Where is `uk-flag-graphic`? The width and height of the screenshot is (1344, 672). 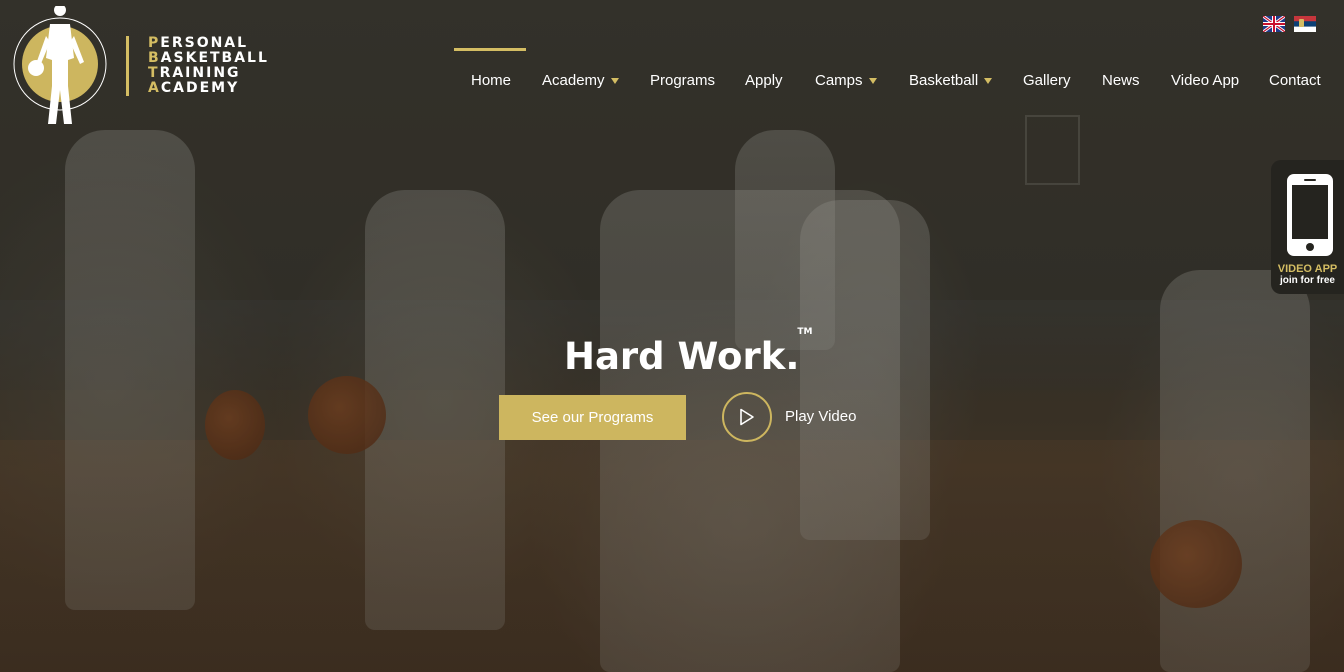
uk-flag-graphic is located at coordinates (1274, 24).